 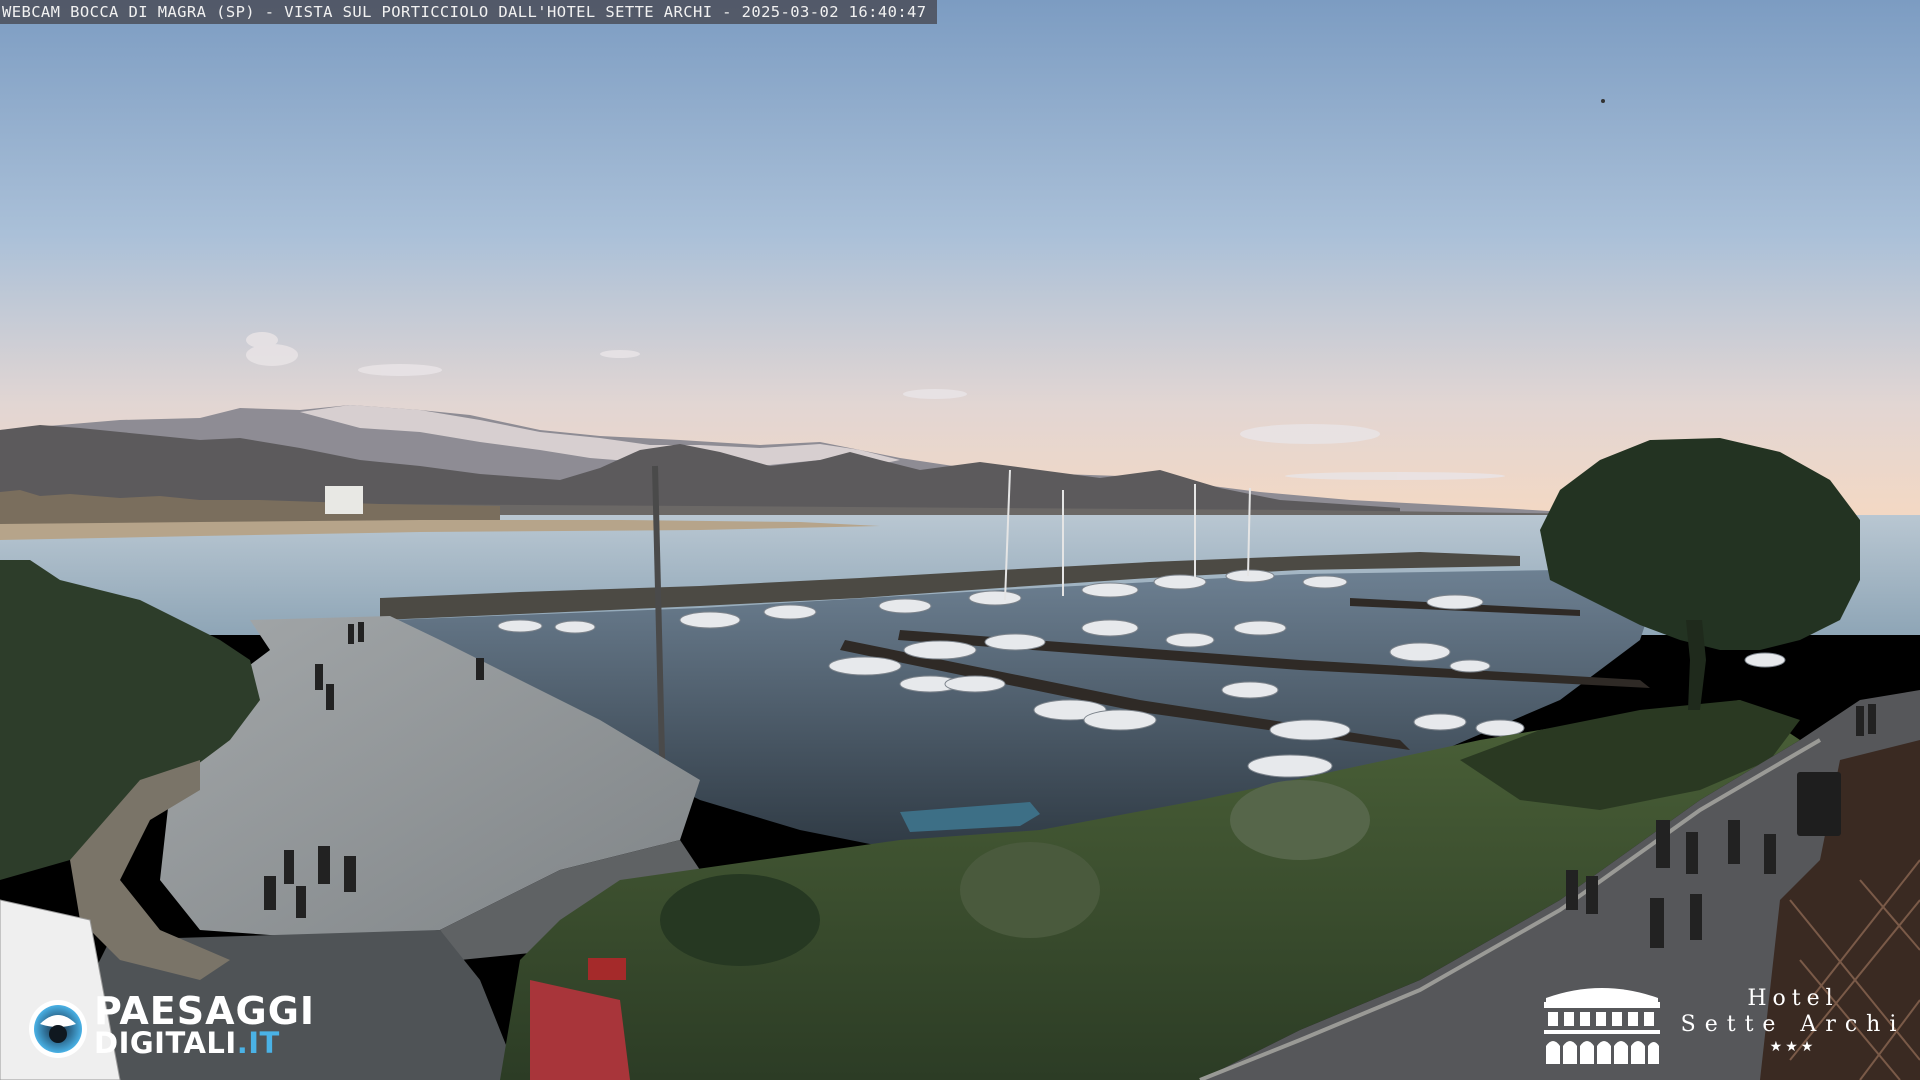 What do you see at coordinates (740, 920) in the screenshot?
I see `bush` at bounding box center [740, 920].